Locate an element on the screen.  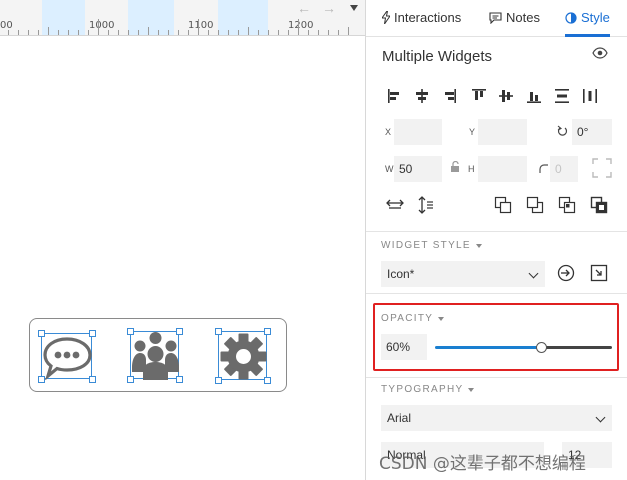
align-middle-icon is located at coordinates (506, 96).